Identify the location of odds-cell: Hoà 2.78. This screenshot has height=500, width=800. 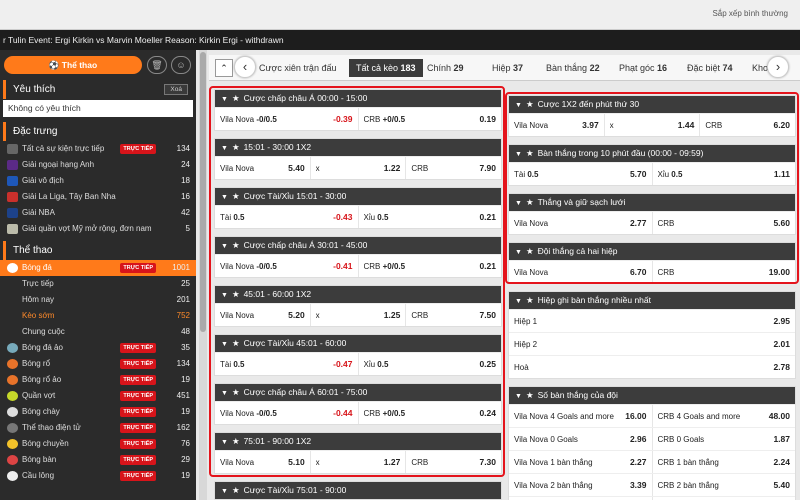
(652, 367).